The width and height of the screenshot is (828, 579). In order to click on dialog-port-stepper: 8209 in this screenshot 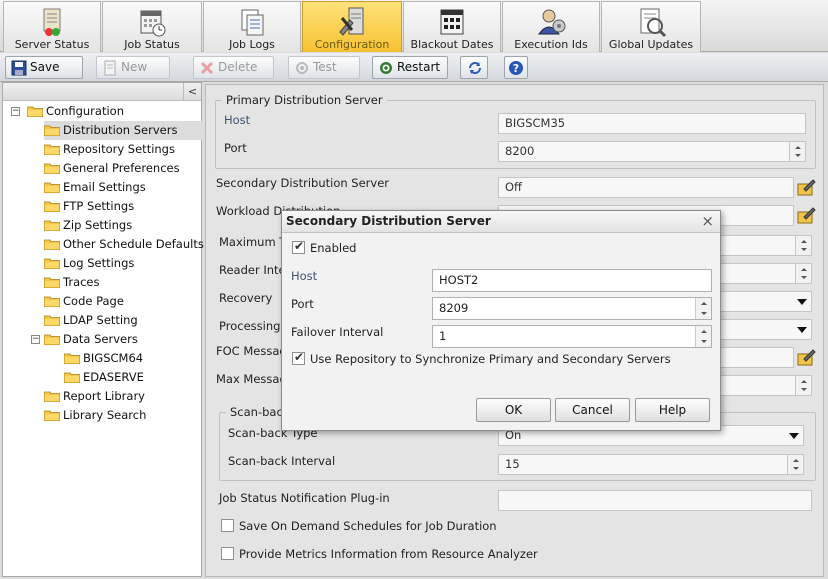, I will do `click(572, 308)`.